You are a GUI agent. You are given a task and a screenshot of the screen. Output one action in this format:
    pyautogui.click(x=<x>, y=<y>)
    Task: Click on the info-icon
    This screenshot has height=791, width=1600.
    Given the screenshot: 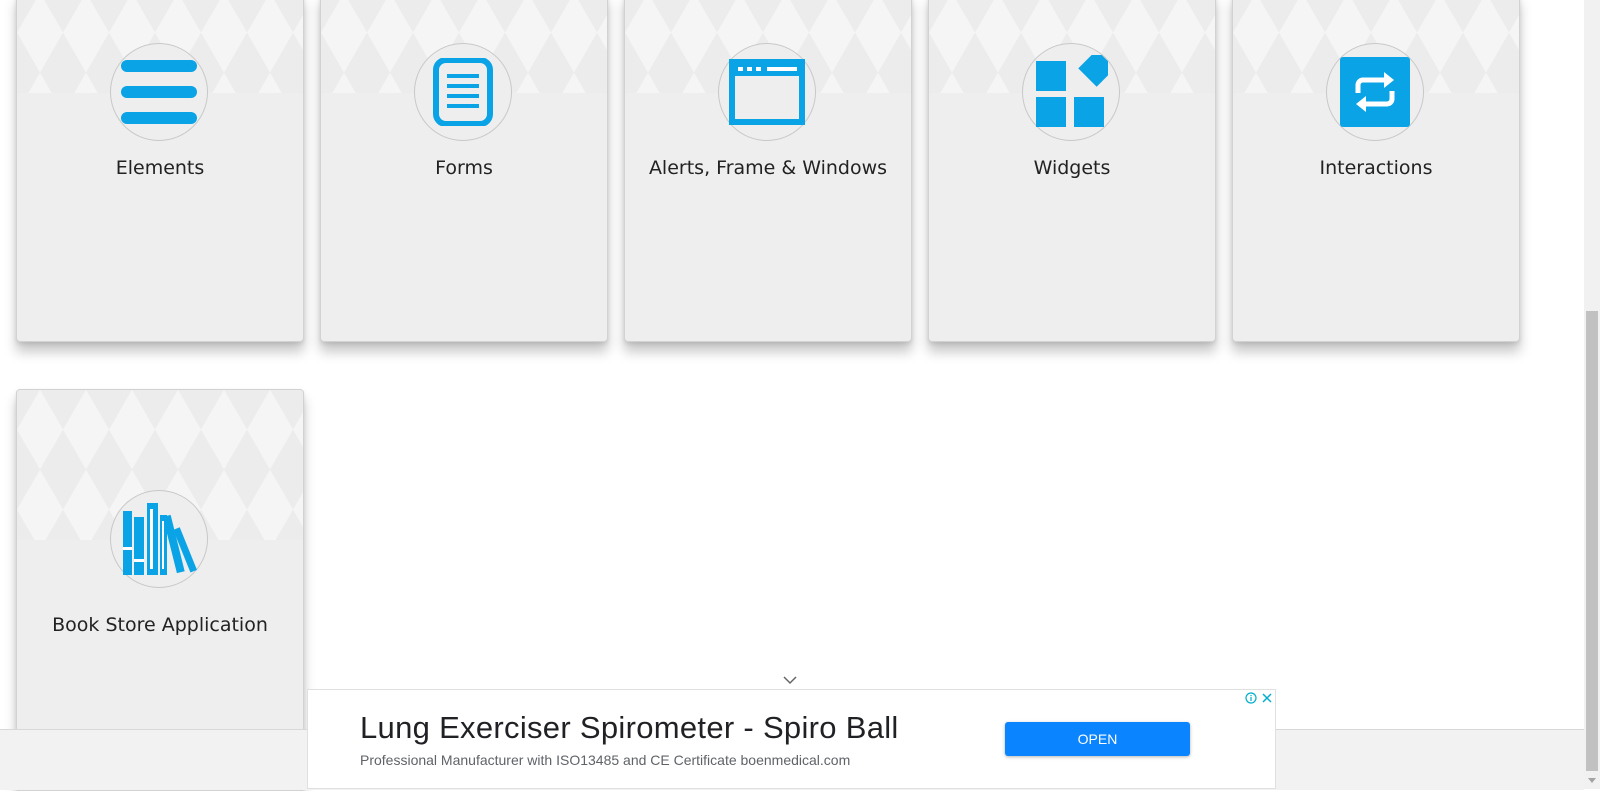 What is the action you would take?
    pyautogui.click(x=1251, y=698)
    